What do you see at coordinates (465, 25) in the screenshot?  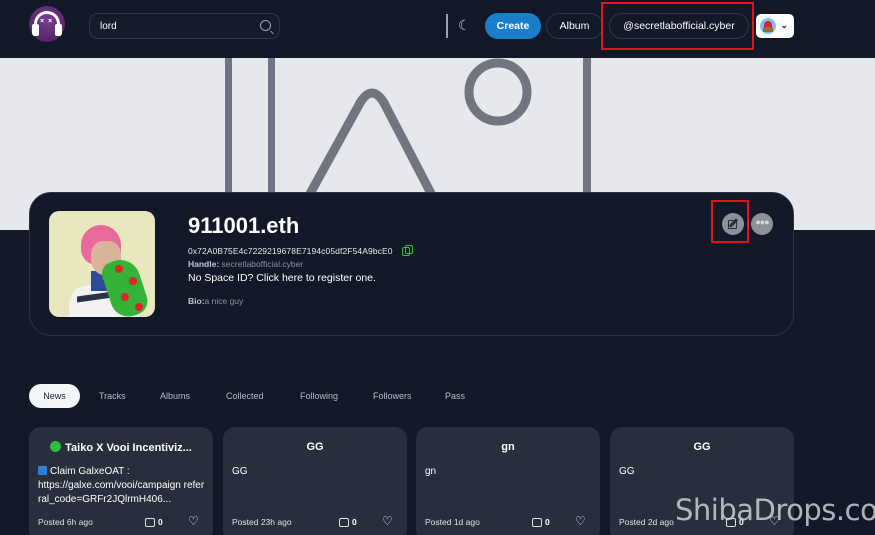 I see `moon-icon: ☾` at bounding box center [465, 25].